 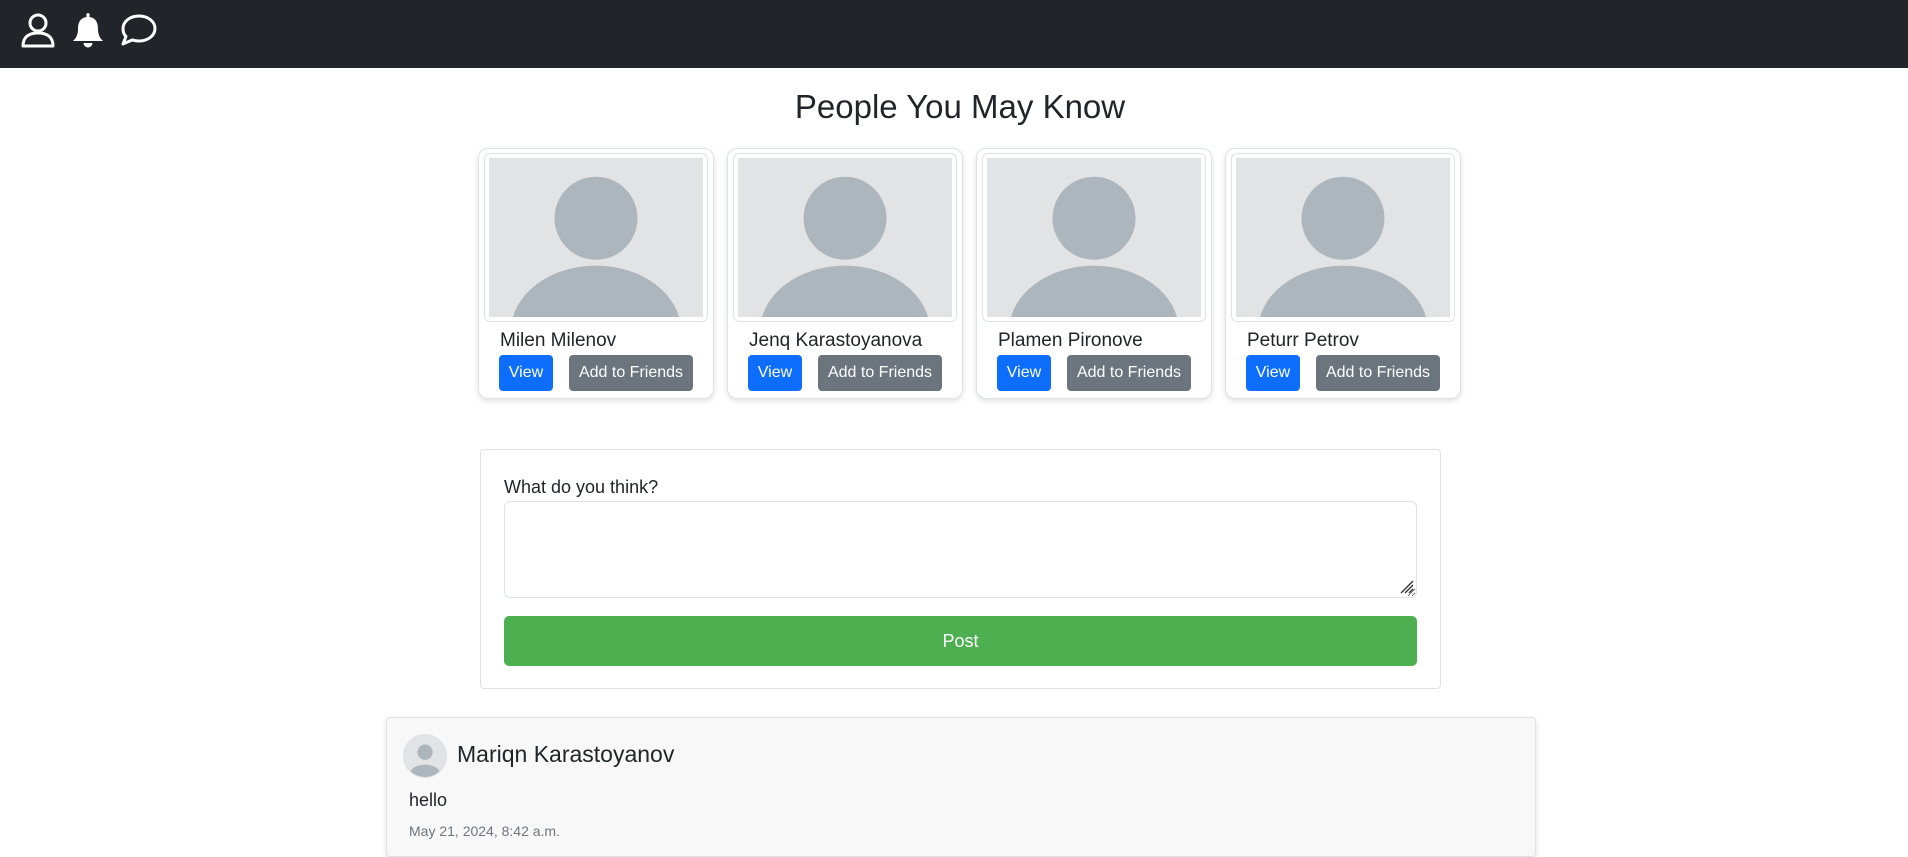 I want to click on suggestion-card: Milen Milenov View Add to Friends, so click(x=596, y=273).